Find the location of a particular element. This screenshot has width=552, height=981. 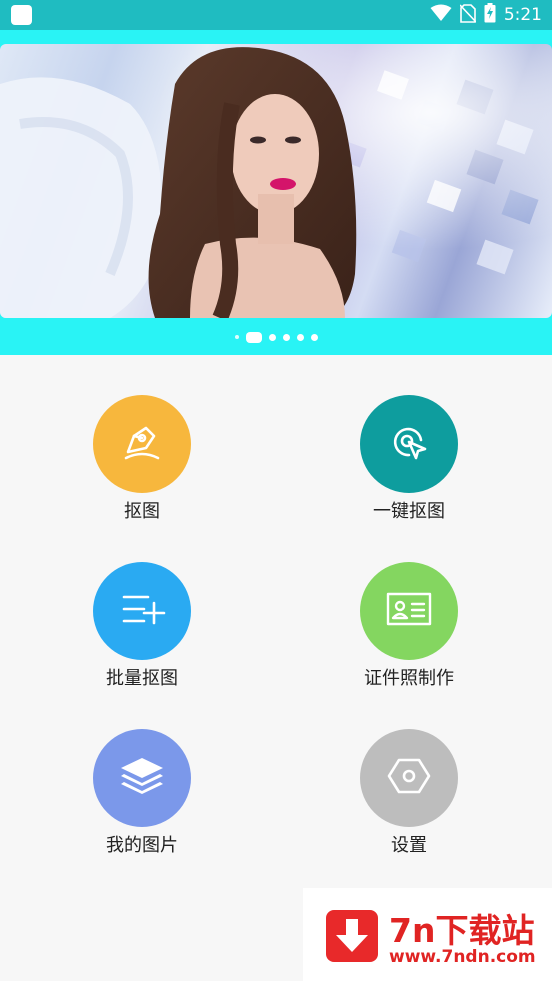

pen-nib-icon is located at coordinates (142, 444).